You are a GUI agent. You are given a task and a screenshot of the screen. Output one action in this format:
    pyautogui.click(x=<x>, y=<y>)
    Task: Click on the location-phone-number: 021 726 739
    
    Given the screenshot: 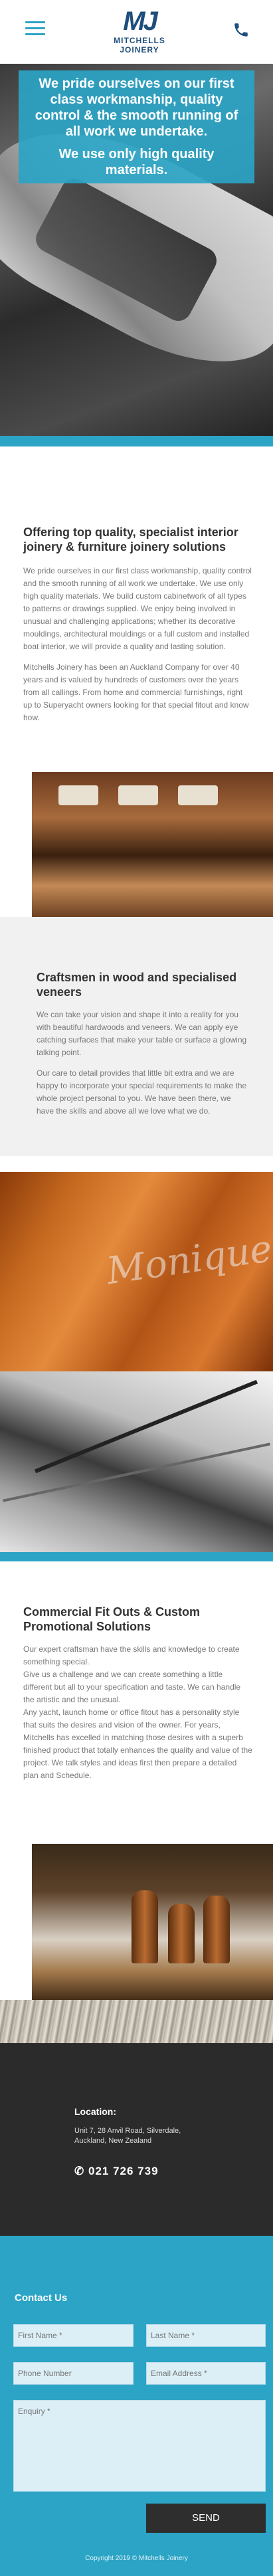 What is the action you would take?
    pyautogui.click(x=123, y=2171)
    